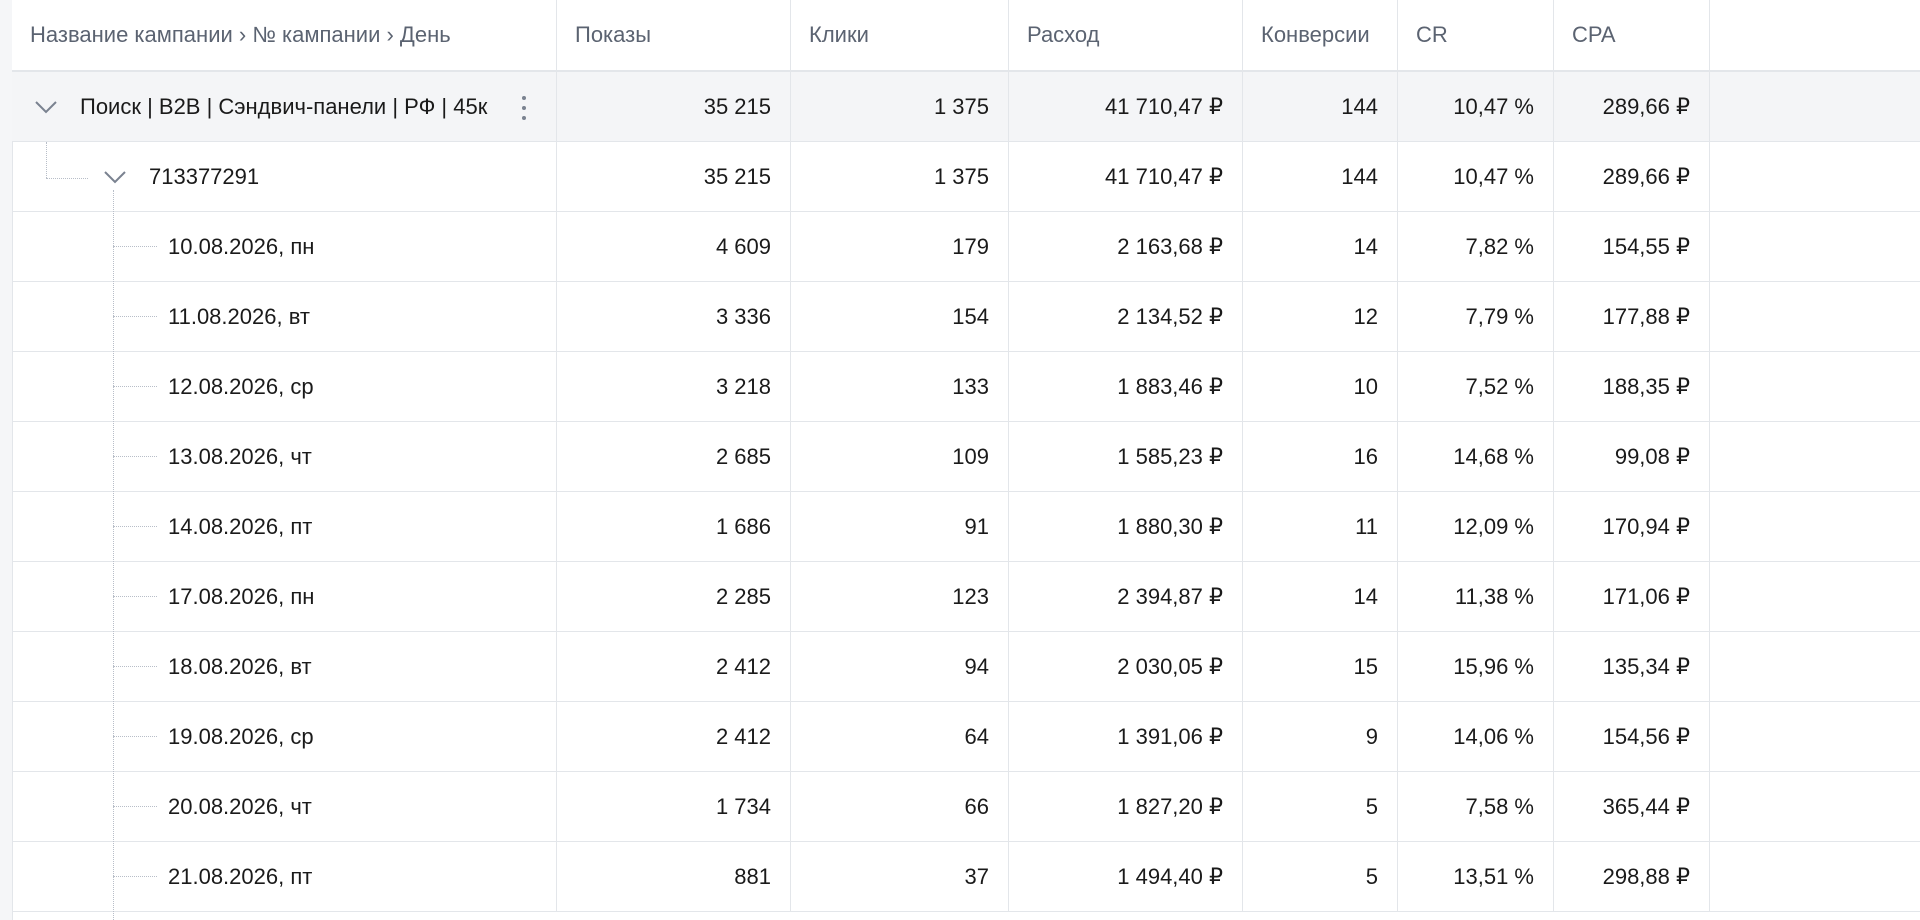  What do you see at coordinates (204, 177) in the screenshot?
I see `campaign-id: 713377291` at bounding box center [204, 177].